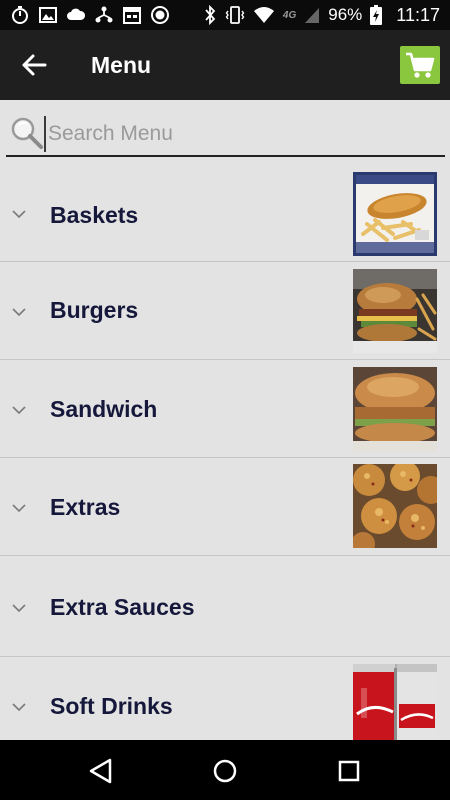 The height and width of the screenshot is (800, 450). What do you see at coordinates (111, 706) in the screenshot?
I see `menu-item-label: Soft Drinks` at bounding box center [111, 706].